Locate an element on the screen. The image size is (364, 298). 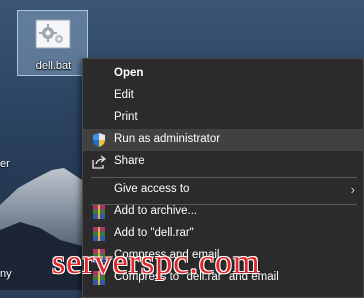
menu-item-label: Give access to is located at coordinates (152, 189).